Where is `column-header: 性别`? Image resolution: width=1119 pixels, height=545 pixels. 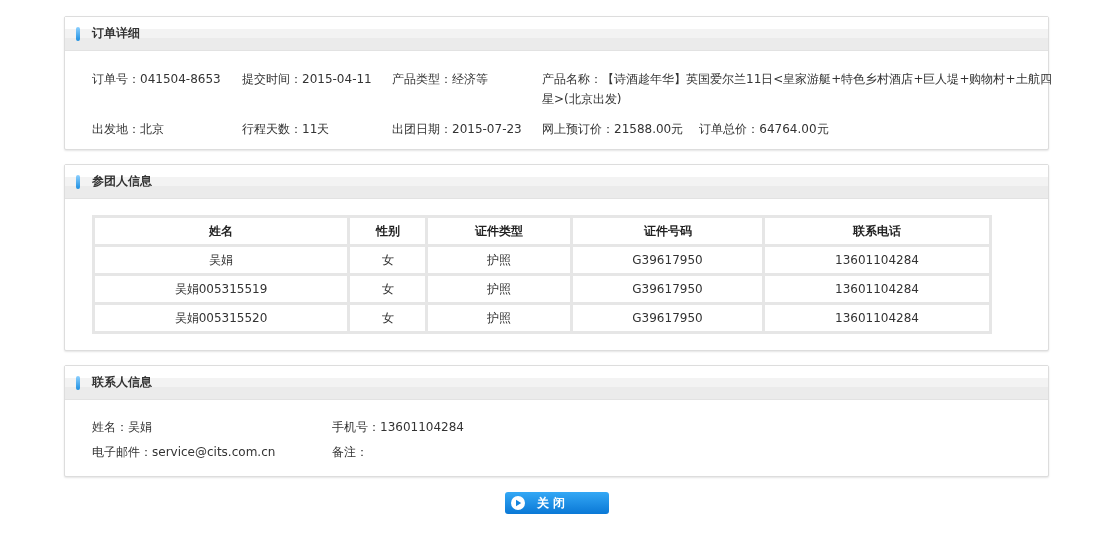 column-header: 性别 is located at coordinates (387, 231).